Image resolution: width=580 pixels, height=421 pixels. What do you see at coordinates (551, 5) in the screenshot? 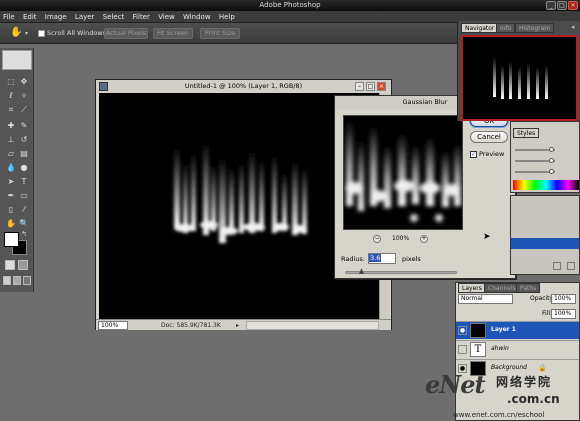
I see `minimize-button: _` at bounding box center [551, 5].